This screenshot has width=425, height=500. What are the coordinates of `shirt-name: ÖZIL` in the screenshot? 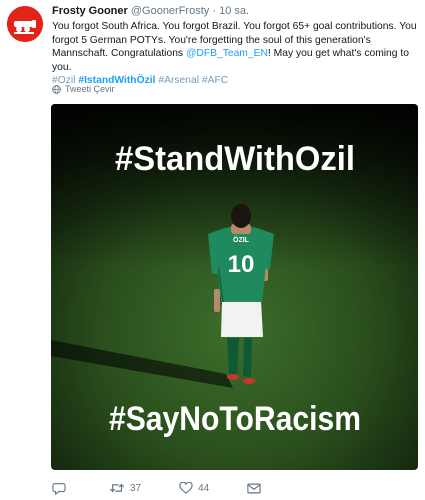 It's located at (241, 239).